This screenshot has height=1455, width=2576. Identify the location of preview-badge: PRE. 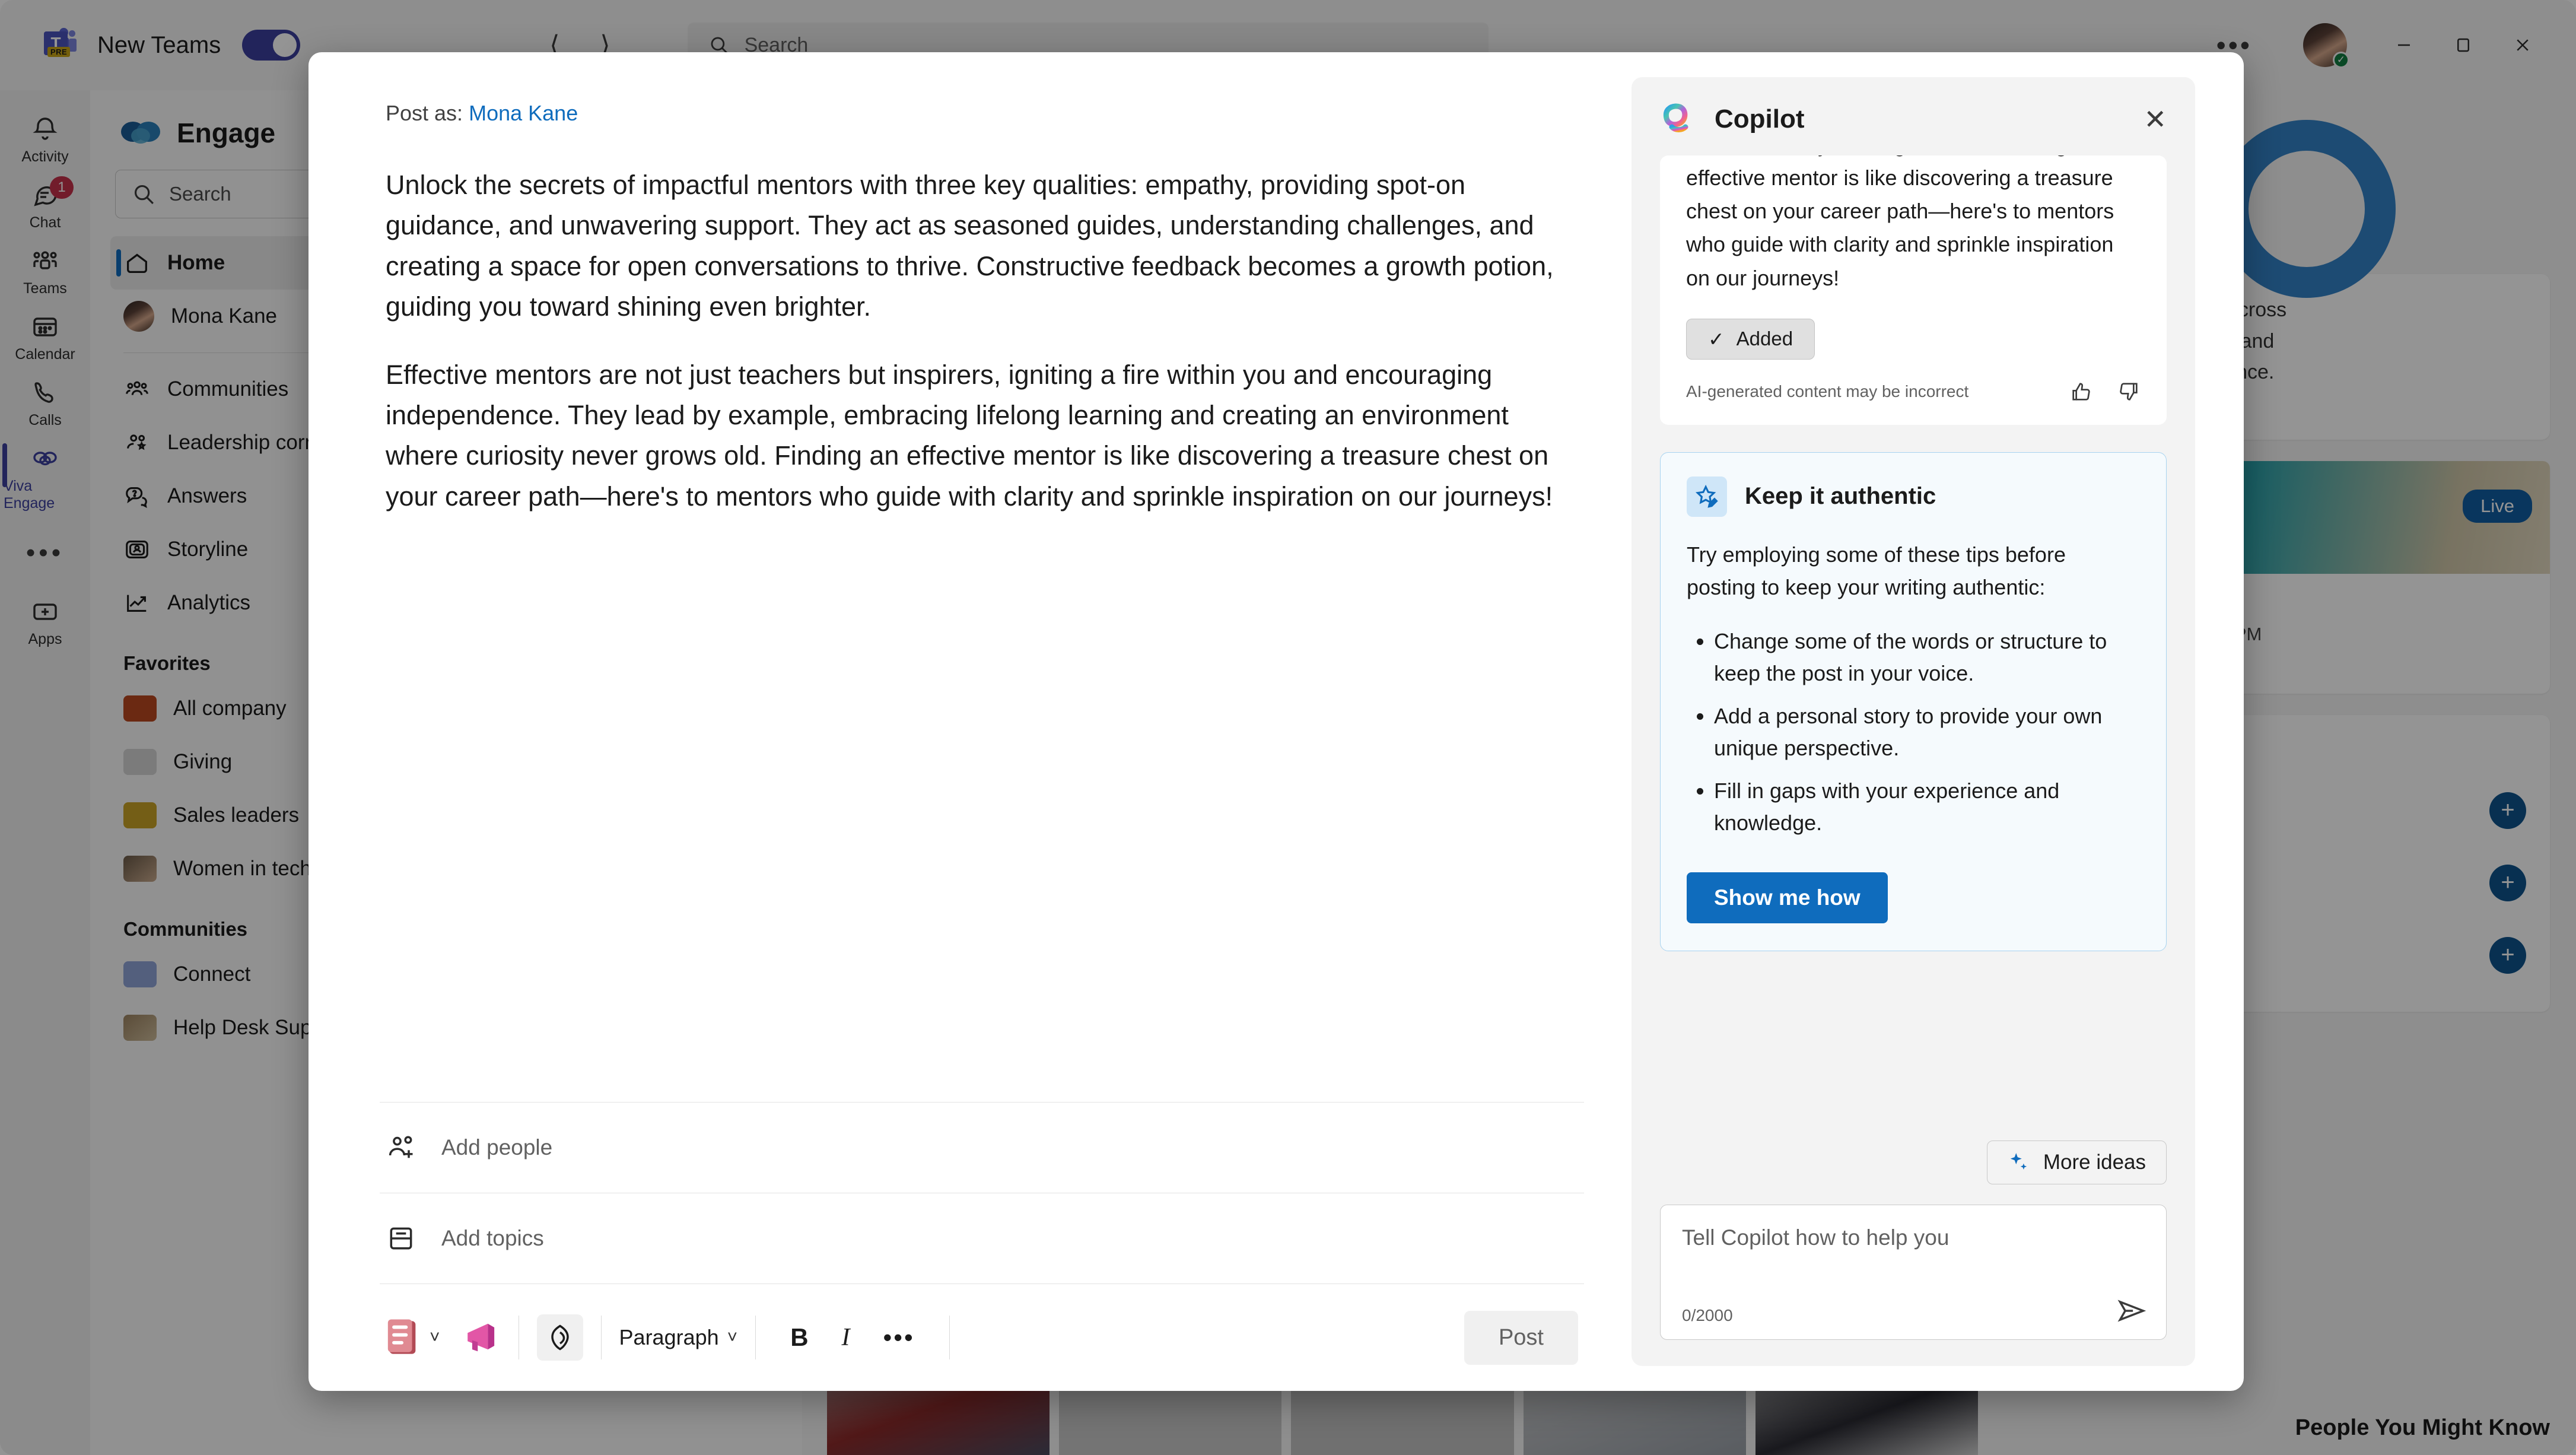
(59, 52).